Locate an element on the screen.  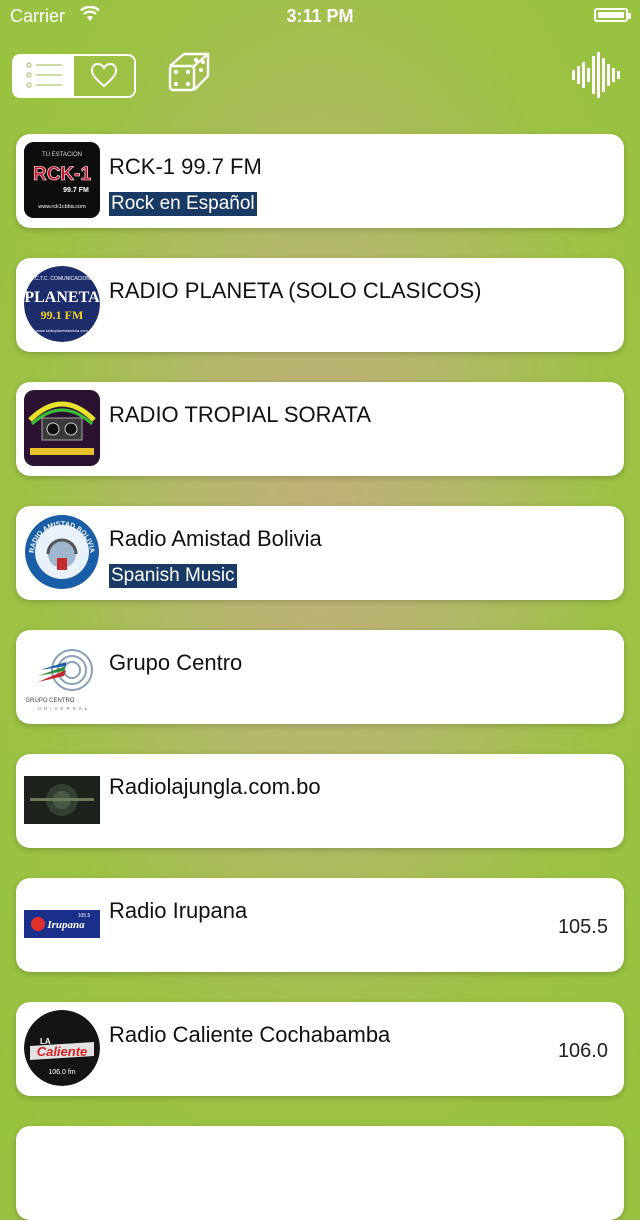
station-frequency: 106.0 is located at coordinates (582, 1051).